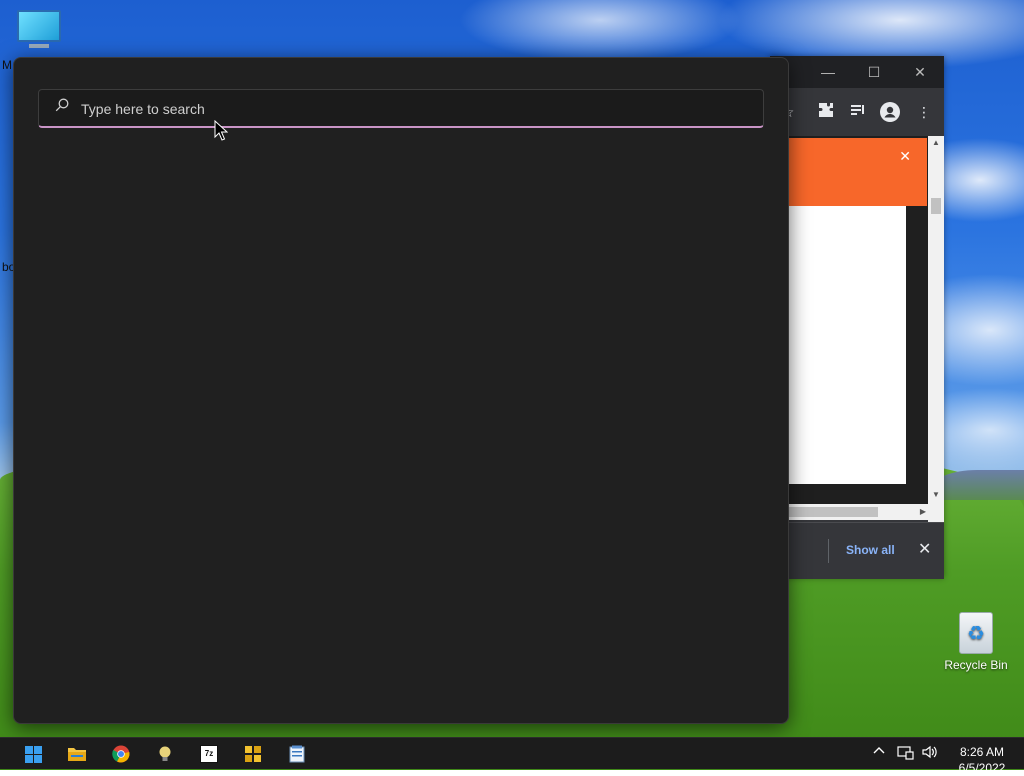 The height and width of the screenshot is (776, 1024). I want to click on hscroll-thumb, so click(833, 512).